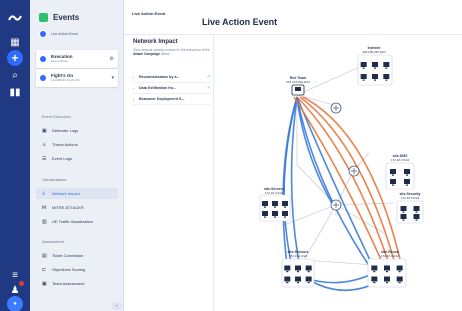  Describe the element at coordinates (58, 34) in the screenshot. I see `live-event-row: Live Action Event` at that location.